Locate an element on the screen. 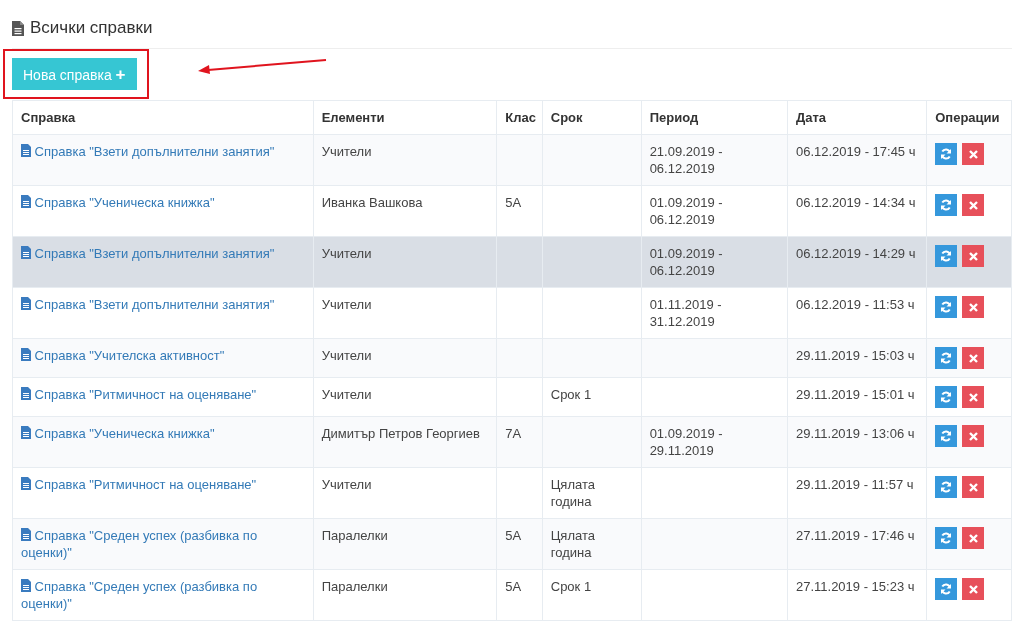  table-cell: 27.11.2019 - 15:23 ч is located at coordinates (855, 586).